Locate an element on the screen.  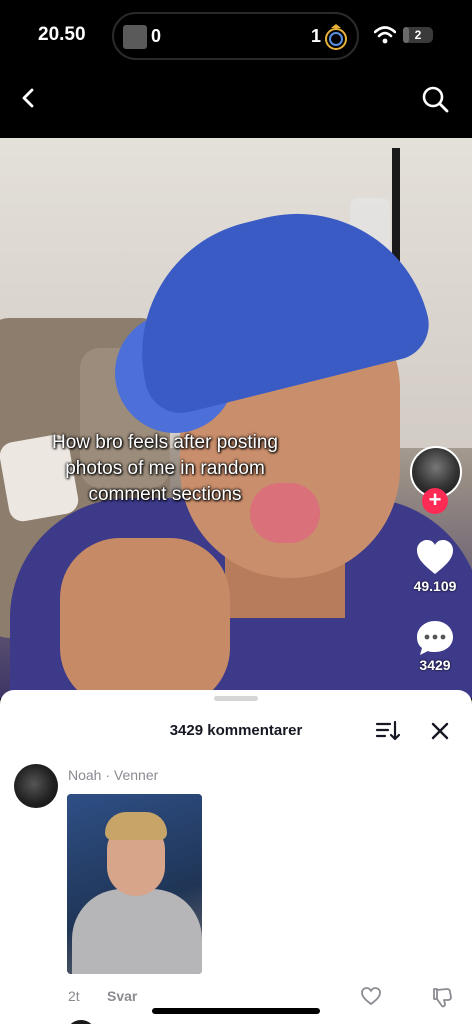
score-right: 1 is located at coordinates (315, 36).